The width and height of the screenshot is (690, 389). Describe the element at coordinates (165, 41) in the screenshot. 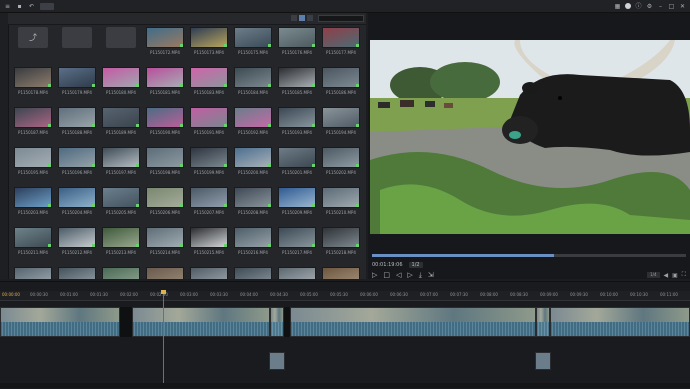

I see `clip-thumbnail-item: P1150172.MP4` at that location.